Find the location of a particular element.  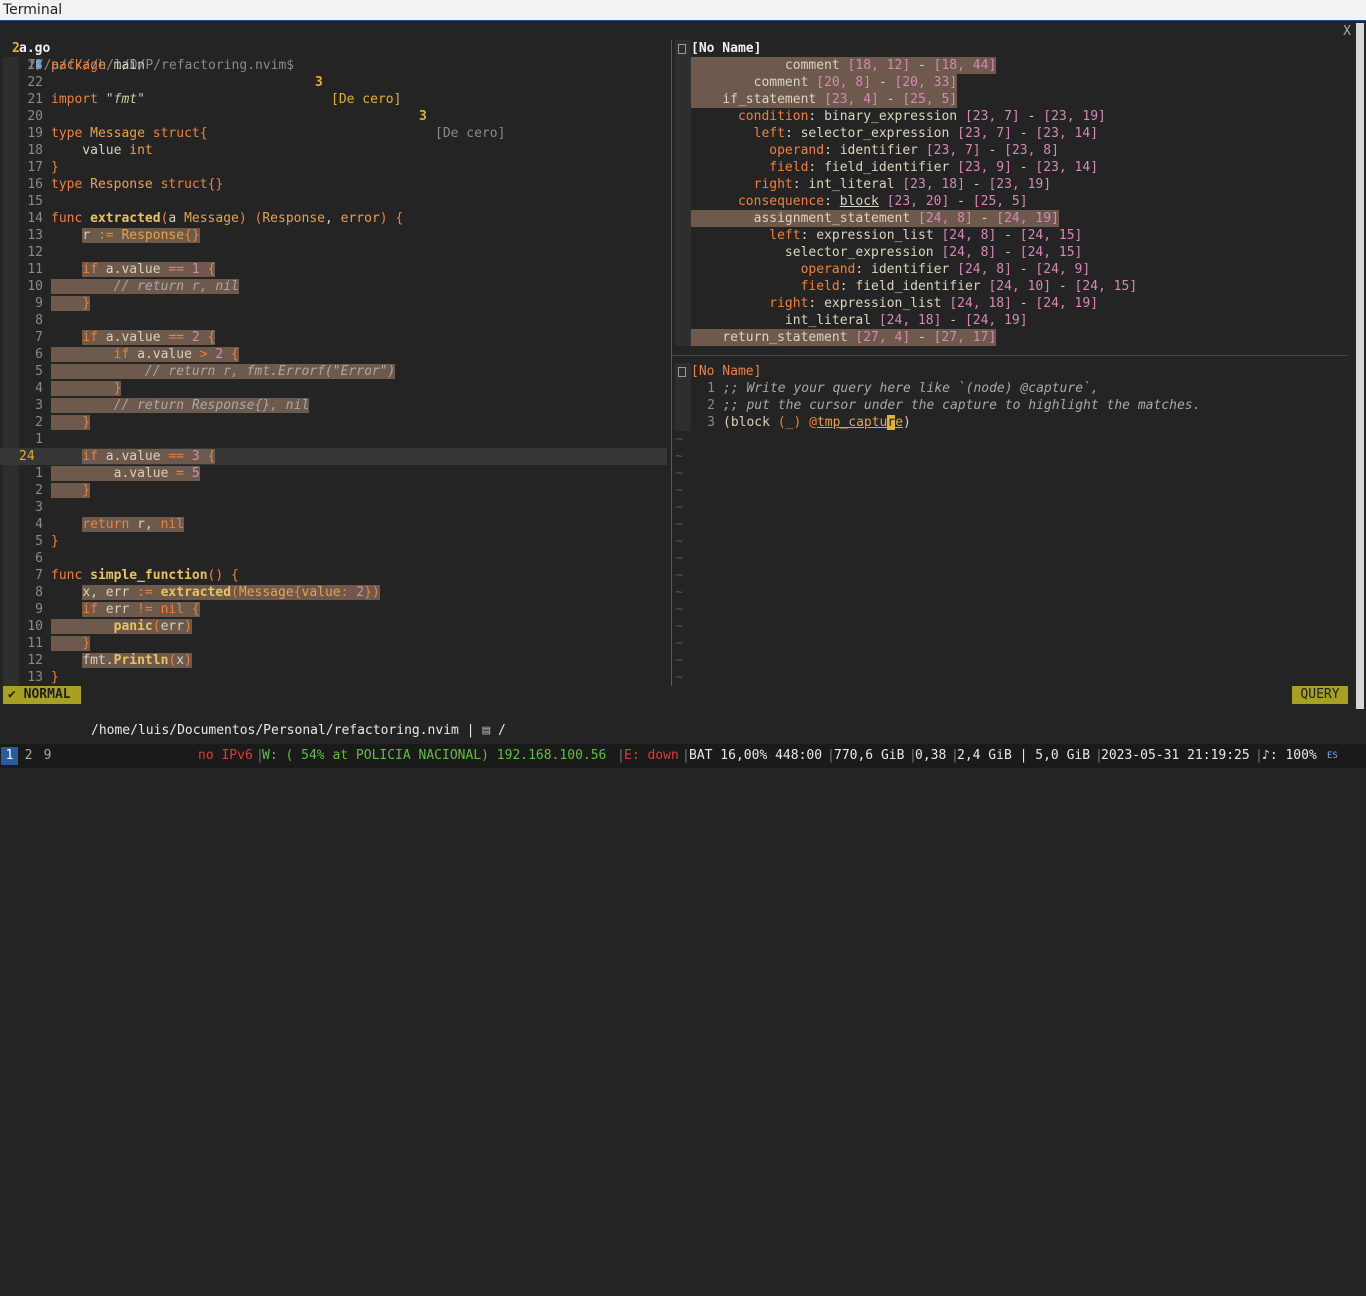

code-line: 10 // return r, nil is located at coordinates (333, 286).